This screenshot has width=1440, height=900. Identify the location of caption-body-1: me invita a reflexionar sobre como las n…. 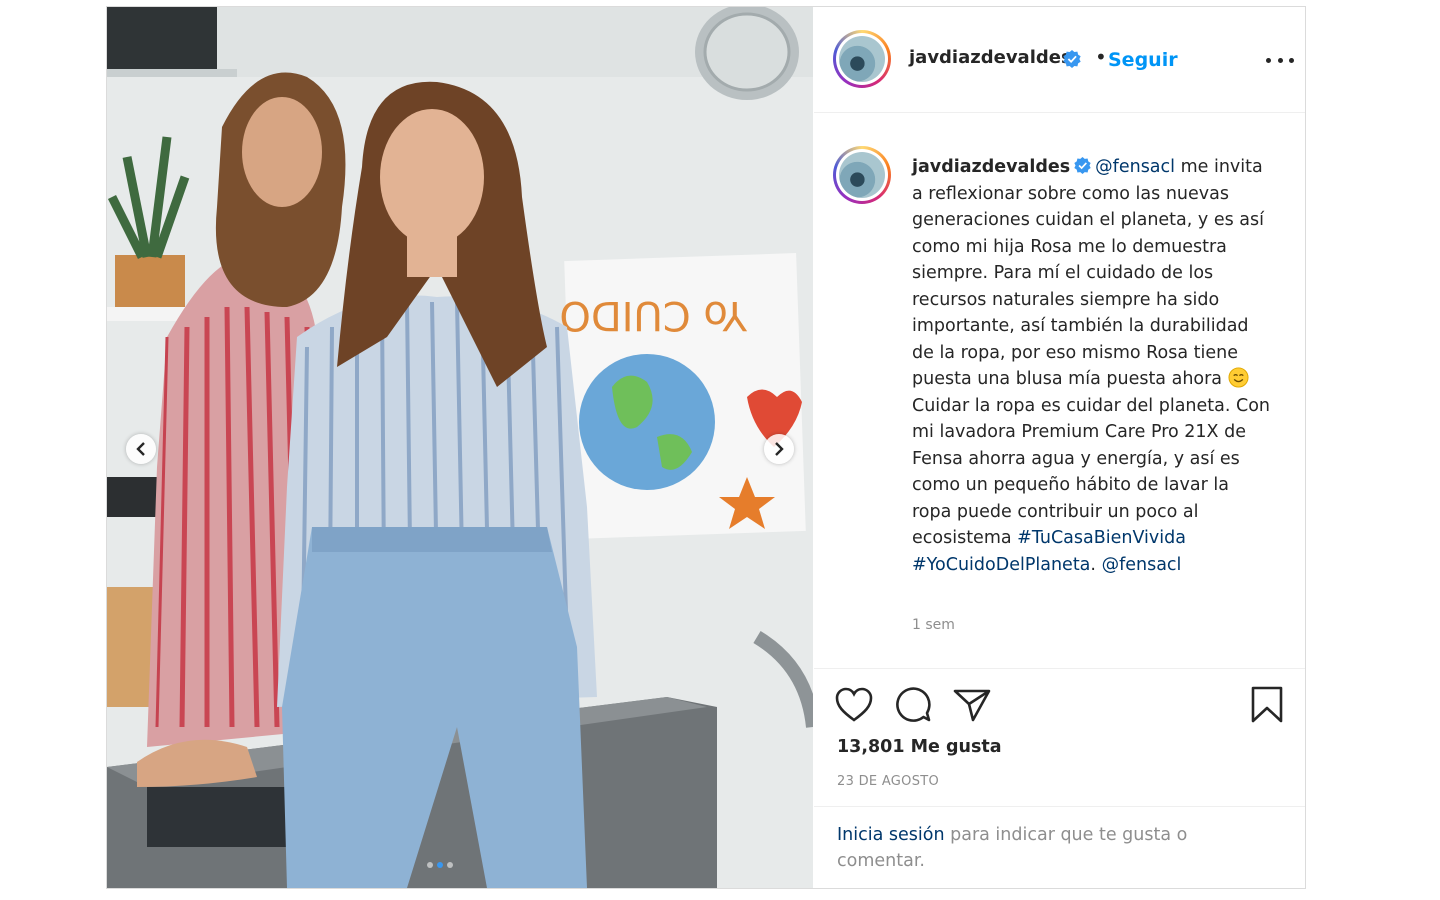
(1088, 273).